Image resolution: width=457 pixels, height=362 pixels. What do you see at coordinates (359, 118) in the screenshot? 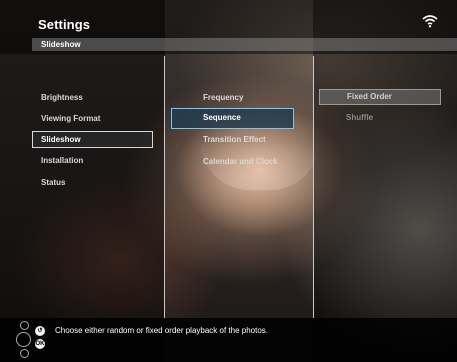
I see `option-shuffle: Shuffle` at bounding box center [359, 118].